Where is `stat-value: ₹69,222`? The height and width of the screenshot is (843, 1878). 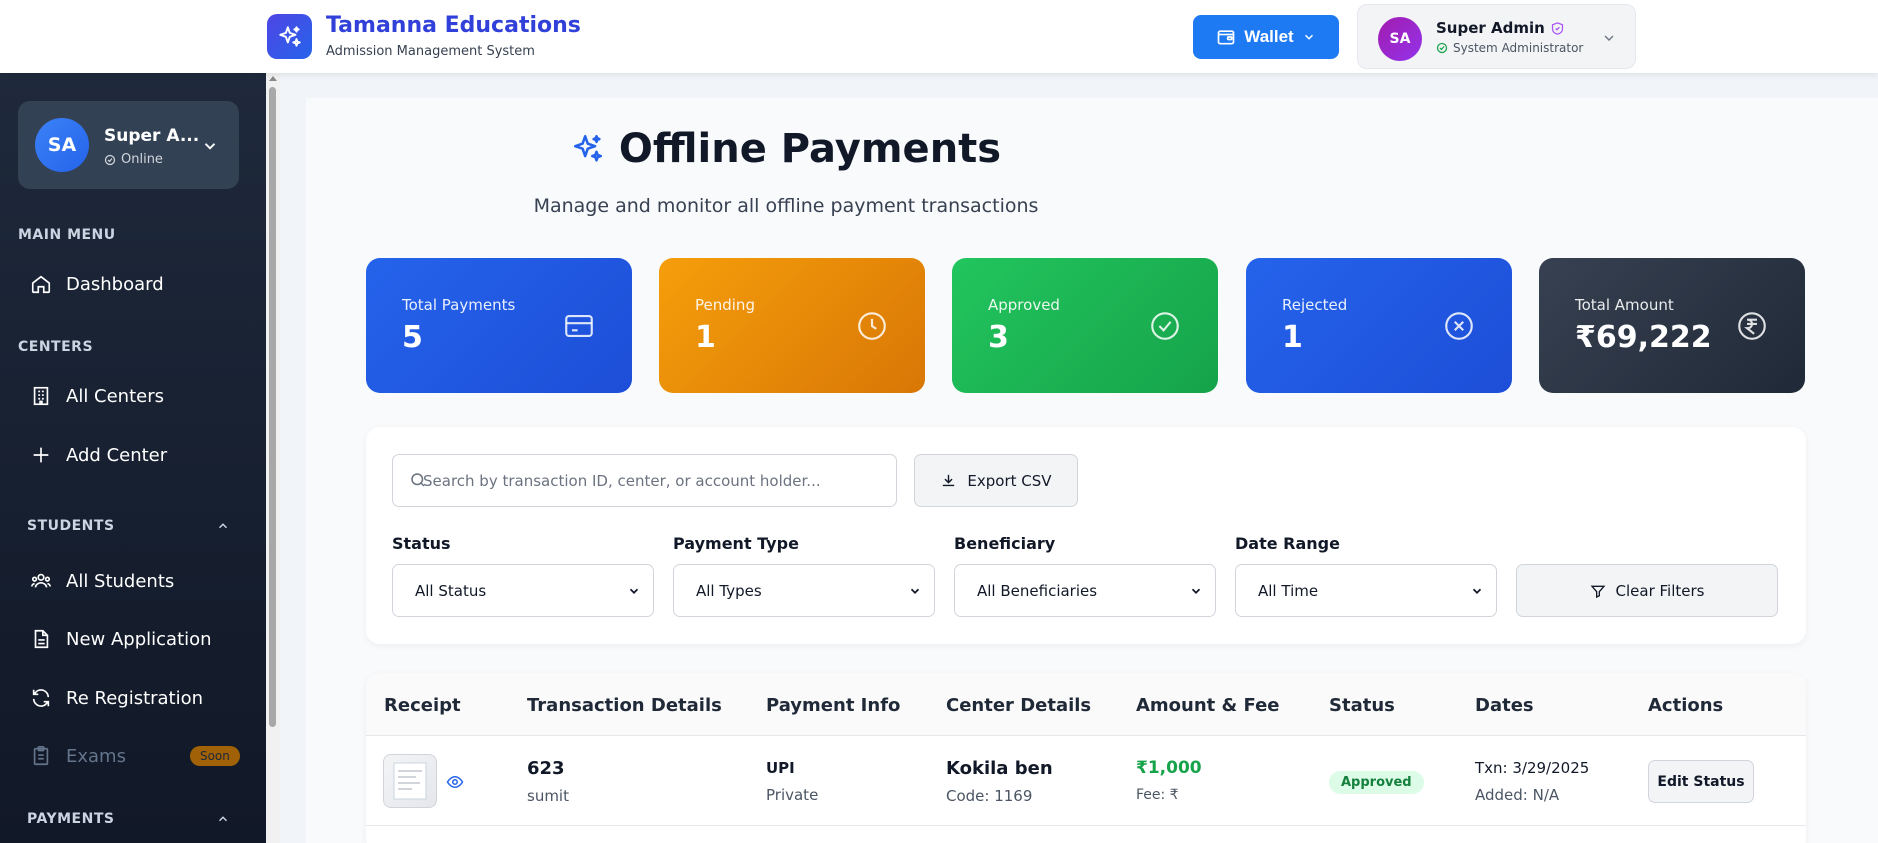
stat-value: ₹69,222 is located at coordinates (1643, 337).